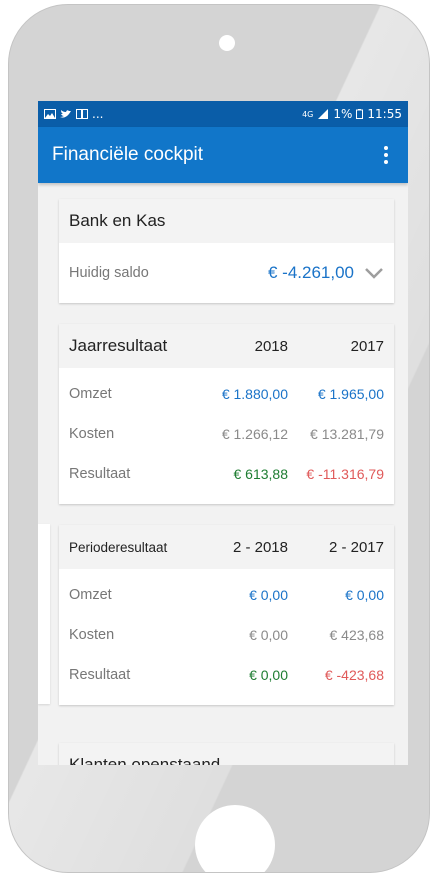 The image size is (432, 875). Describe the element at coordinates (343, 114) in the screenshot. I see `battery-percent: 1%` at that location.